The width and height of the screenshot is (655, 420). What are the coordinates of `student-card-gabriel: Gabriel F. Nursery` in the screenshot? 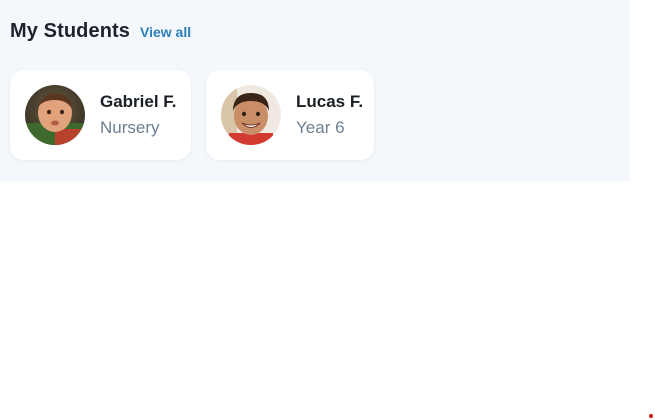 It's located at (100, 115).